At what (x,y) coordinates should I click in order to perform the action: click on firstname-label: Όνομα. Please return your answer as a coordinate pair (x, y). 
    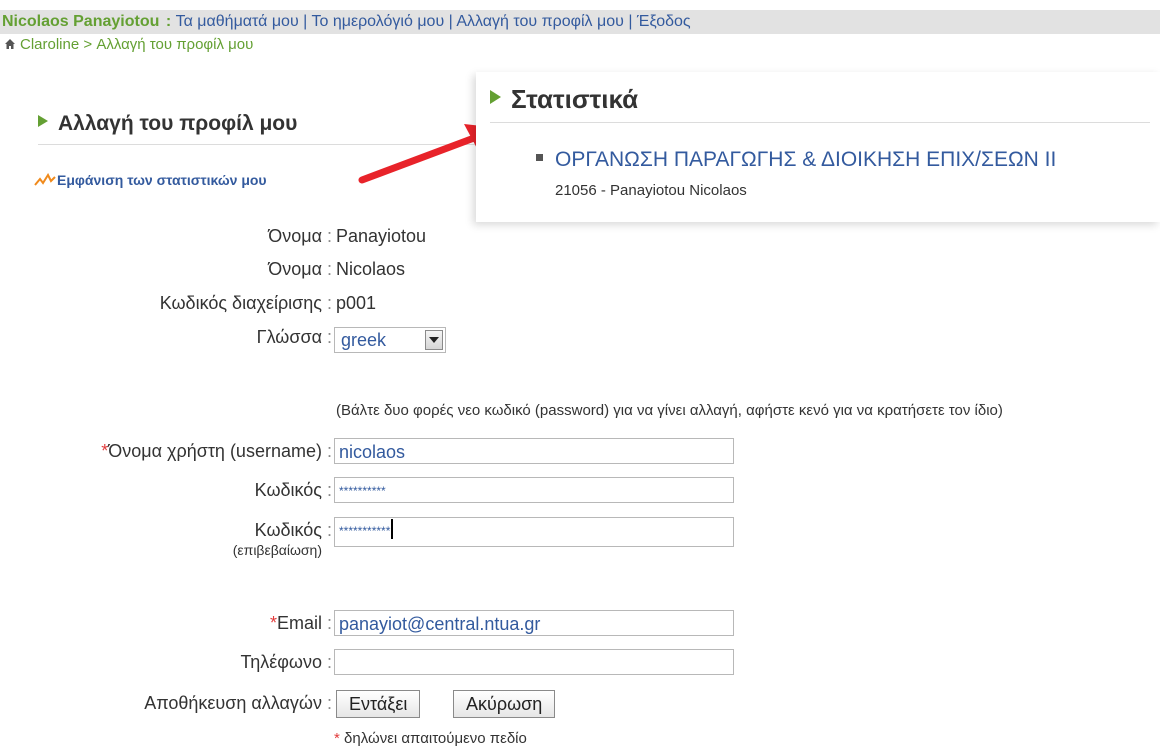
    Looking at the image, I should click on (295, 269).